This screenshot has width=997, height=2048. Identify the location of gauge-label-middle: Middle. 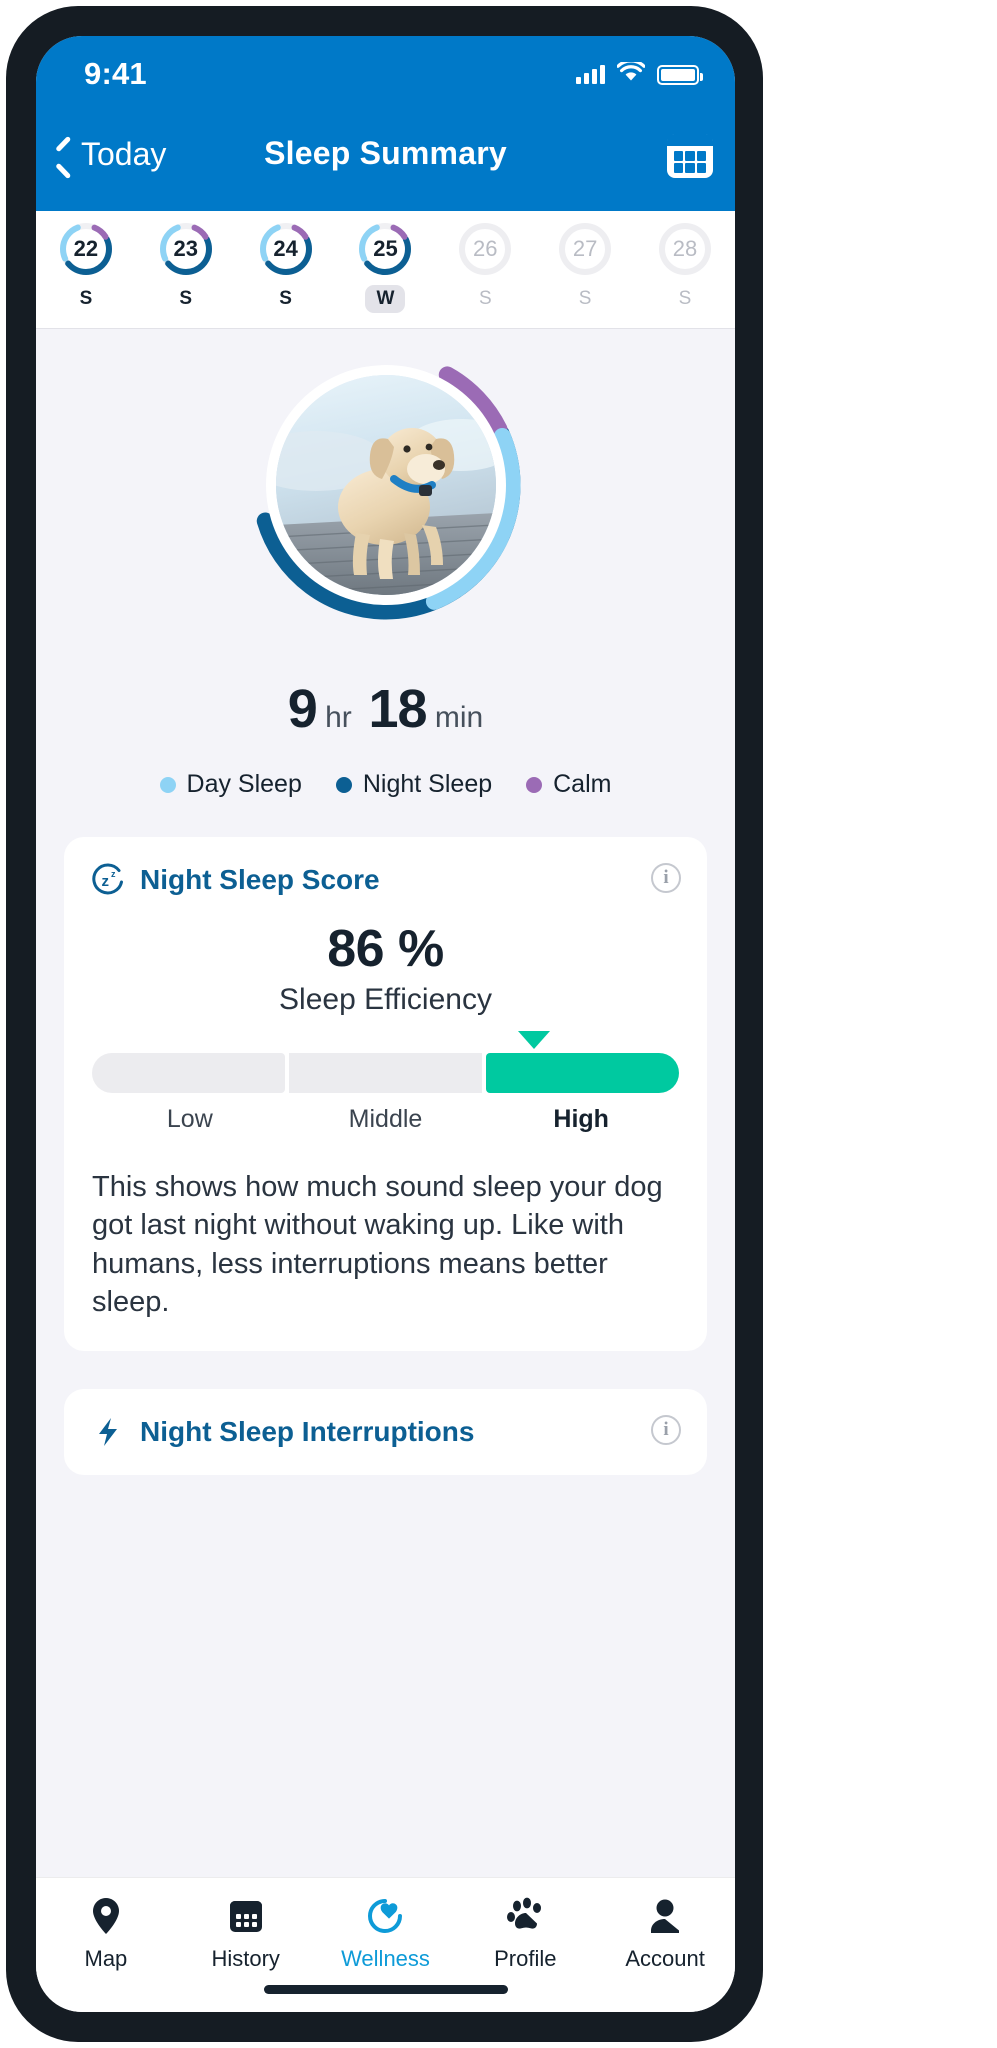
(385, 1119).